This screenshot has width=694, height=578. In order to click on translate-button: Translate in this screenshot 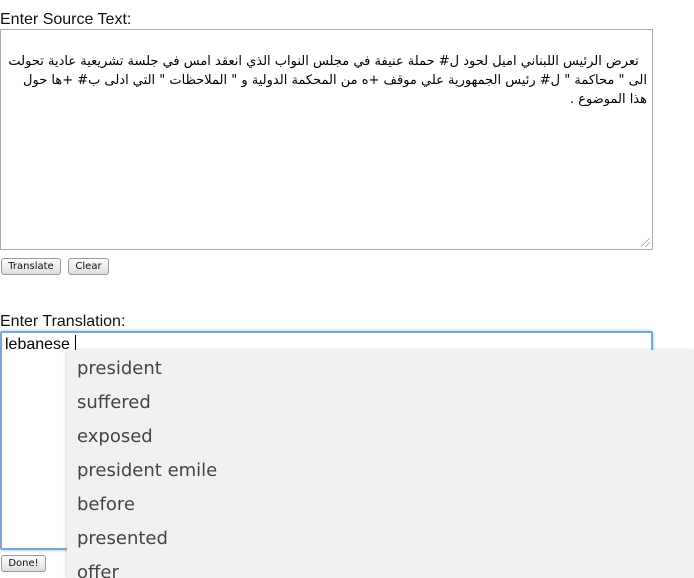, I will do `click(31, 266)`.